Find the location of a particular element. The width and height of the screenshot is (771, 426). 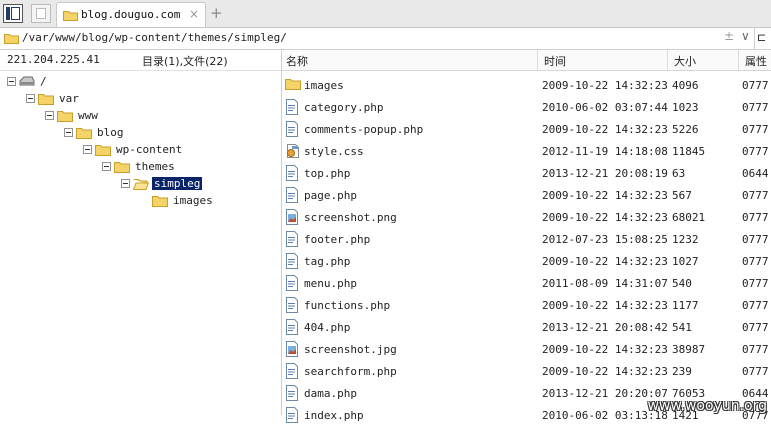

file-name: 404.php is located at coordinates (327, 327).